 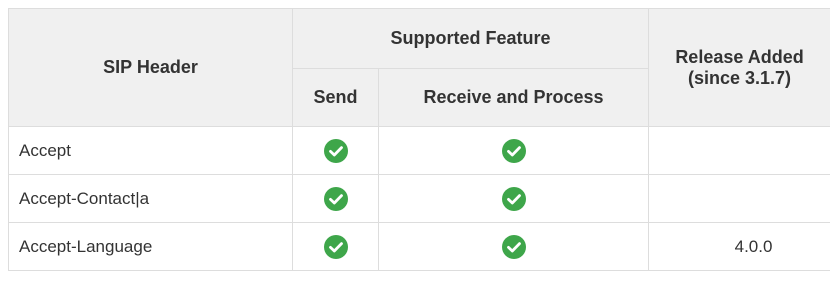 I want to click on sip-header-cell: Accept-Contact|a, so click(x=150, y=198).